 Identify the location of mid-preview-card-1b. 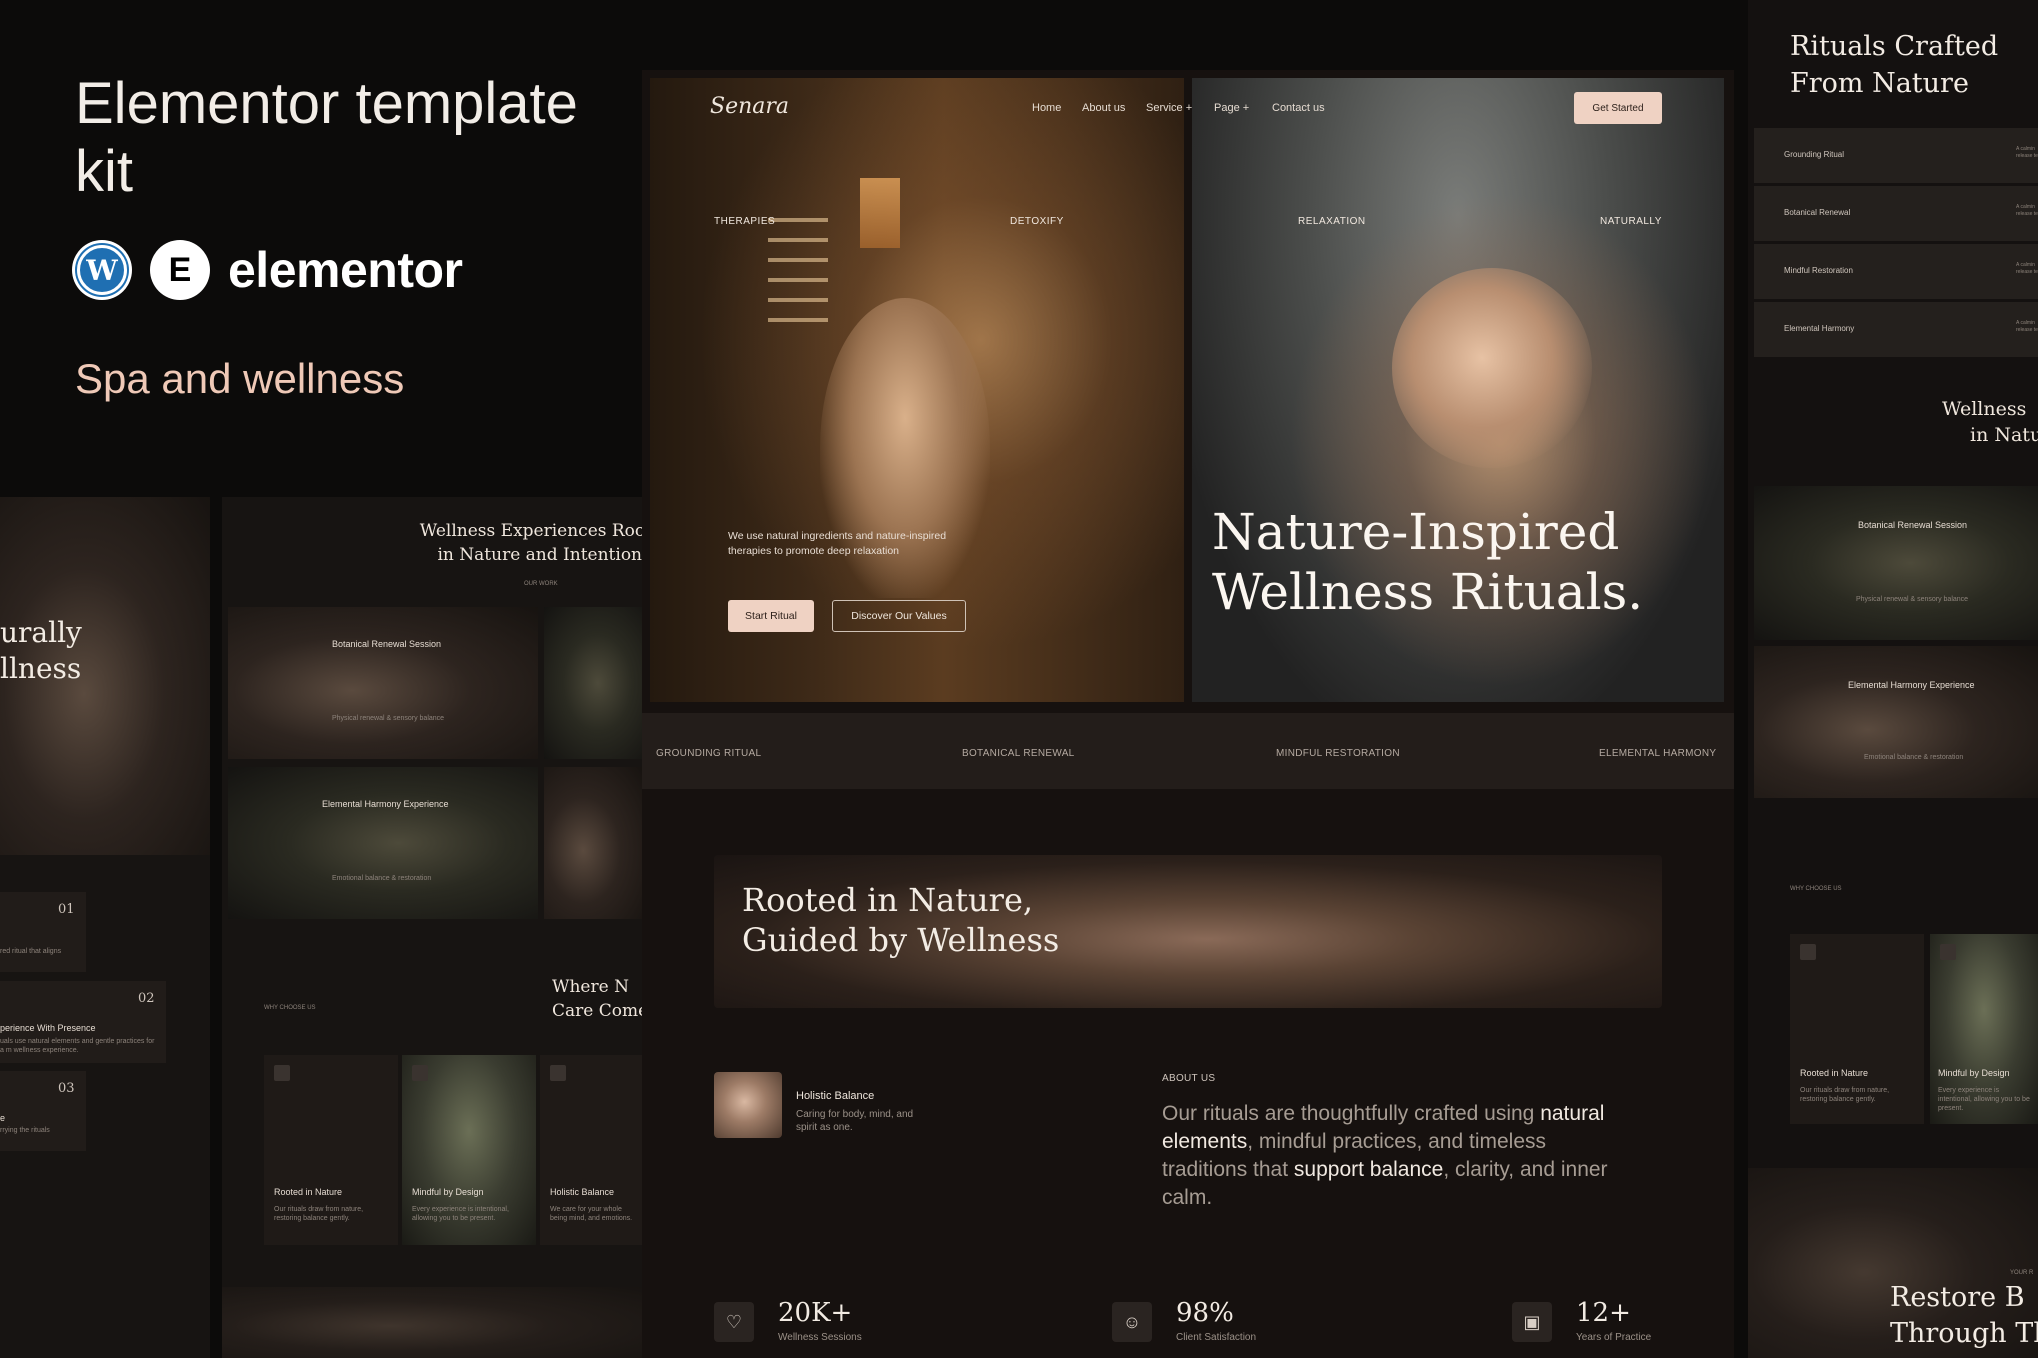
(593, 683).